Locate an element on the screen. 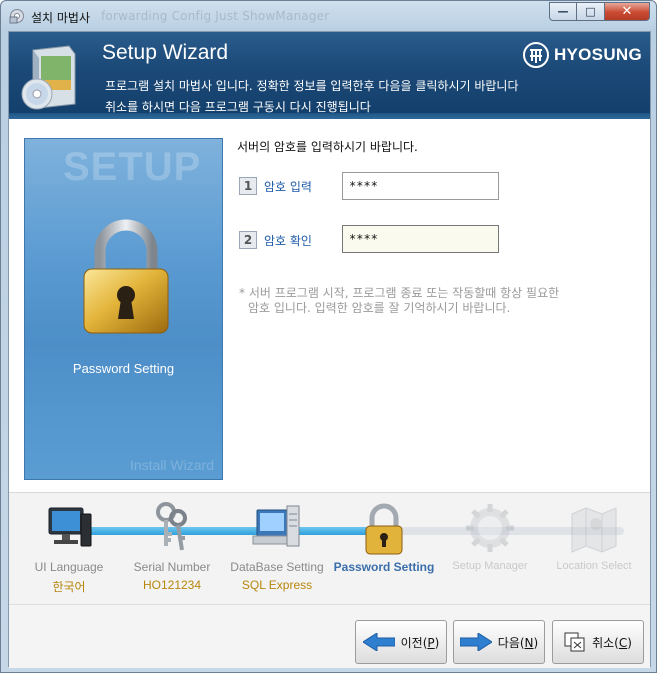  next-button: 다음(N) is located at coordinates (499, 642).